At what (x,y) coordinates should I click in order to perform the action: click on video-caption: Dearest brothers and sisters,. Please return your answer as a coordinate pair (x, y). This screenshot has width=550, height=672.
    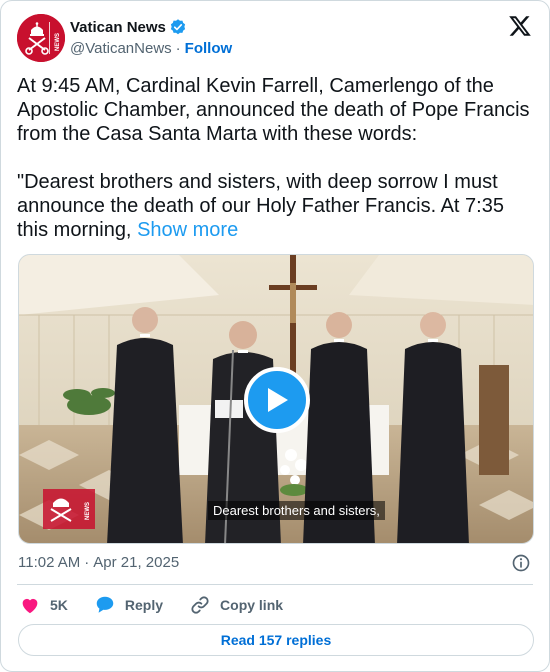
    Looking at the image, I should click on (296, 510).